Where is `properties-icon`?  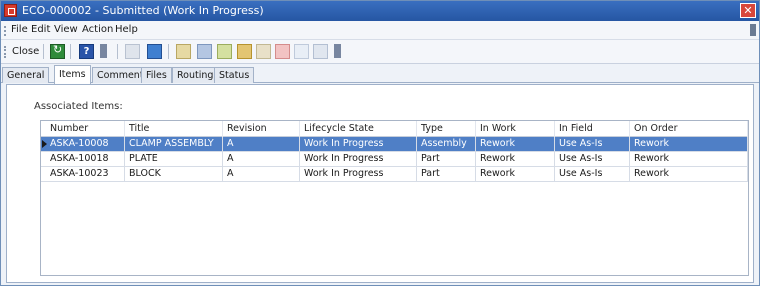
properties-icon is located at coordinates (320, 51).